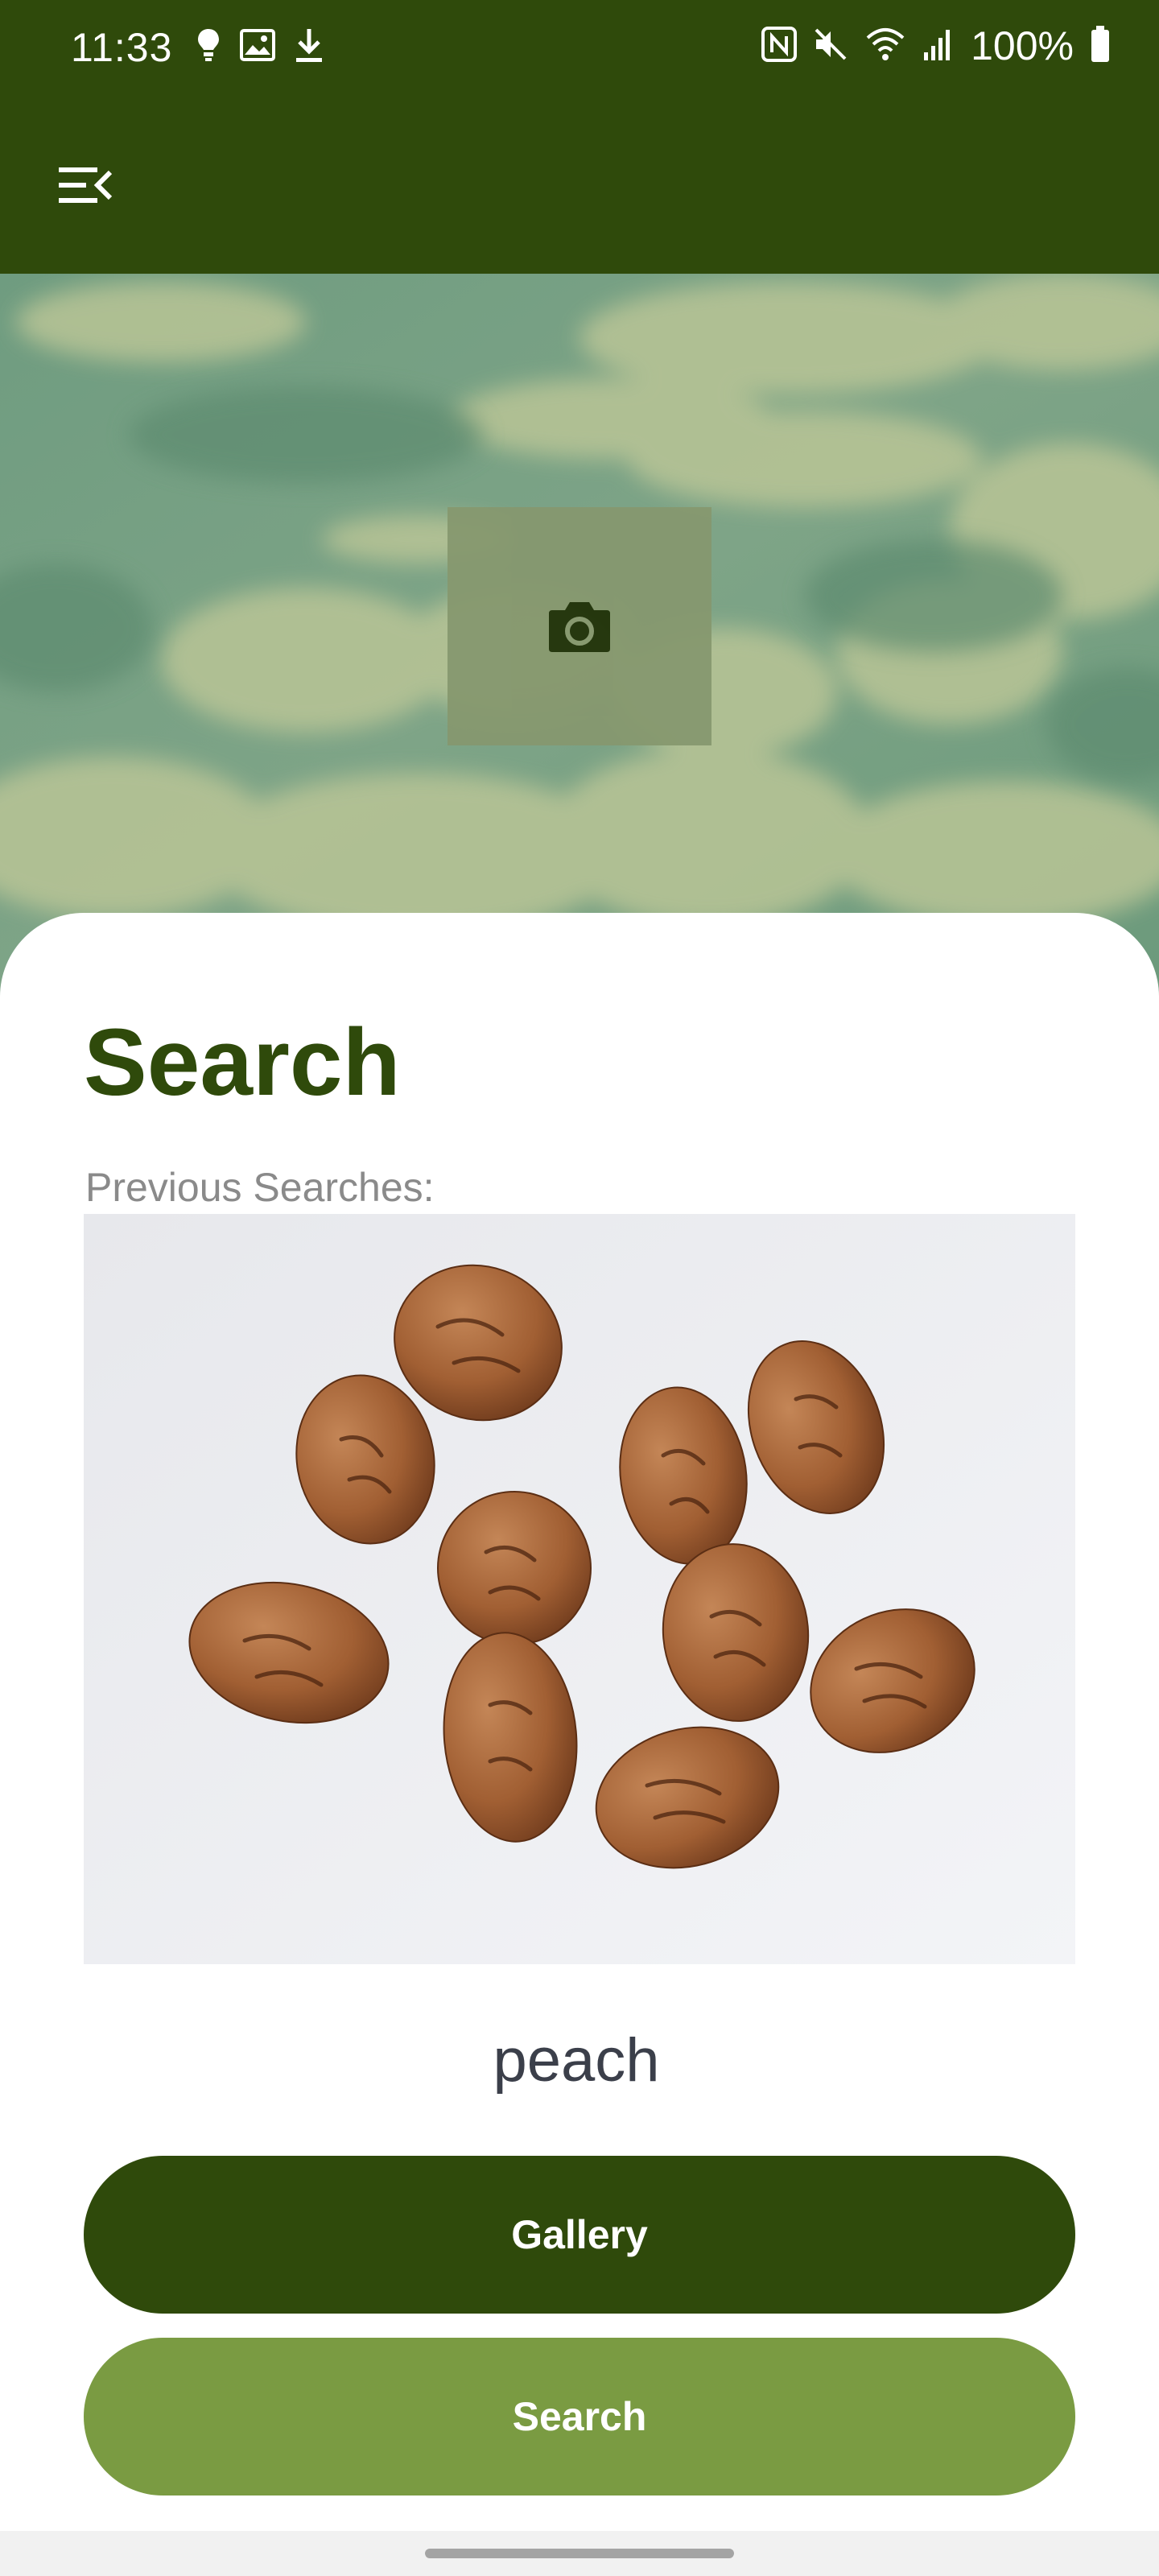 The image size is (1159, 2576). Describe the element at coordinates (122, 47) in the screenshot. I see `status-time: 11:33` at that location.